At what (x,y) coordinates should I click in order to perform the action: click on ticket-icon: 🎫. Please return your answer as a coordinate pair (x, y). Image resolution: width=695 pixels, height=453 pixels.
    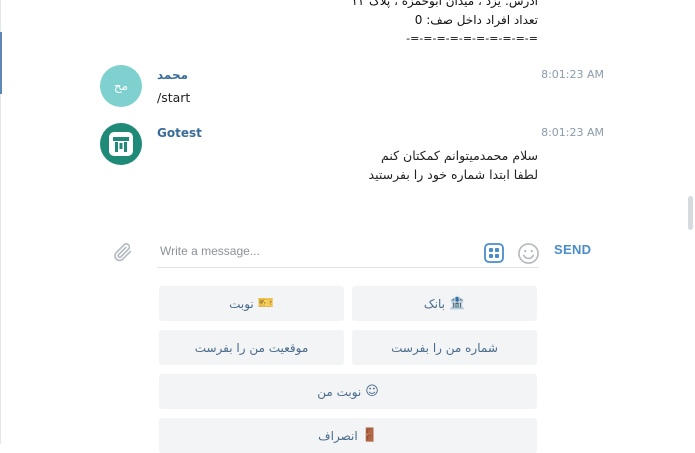
    Looking at the image, I should click on (265, 303).